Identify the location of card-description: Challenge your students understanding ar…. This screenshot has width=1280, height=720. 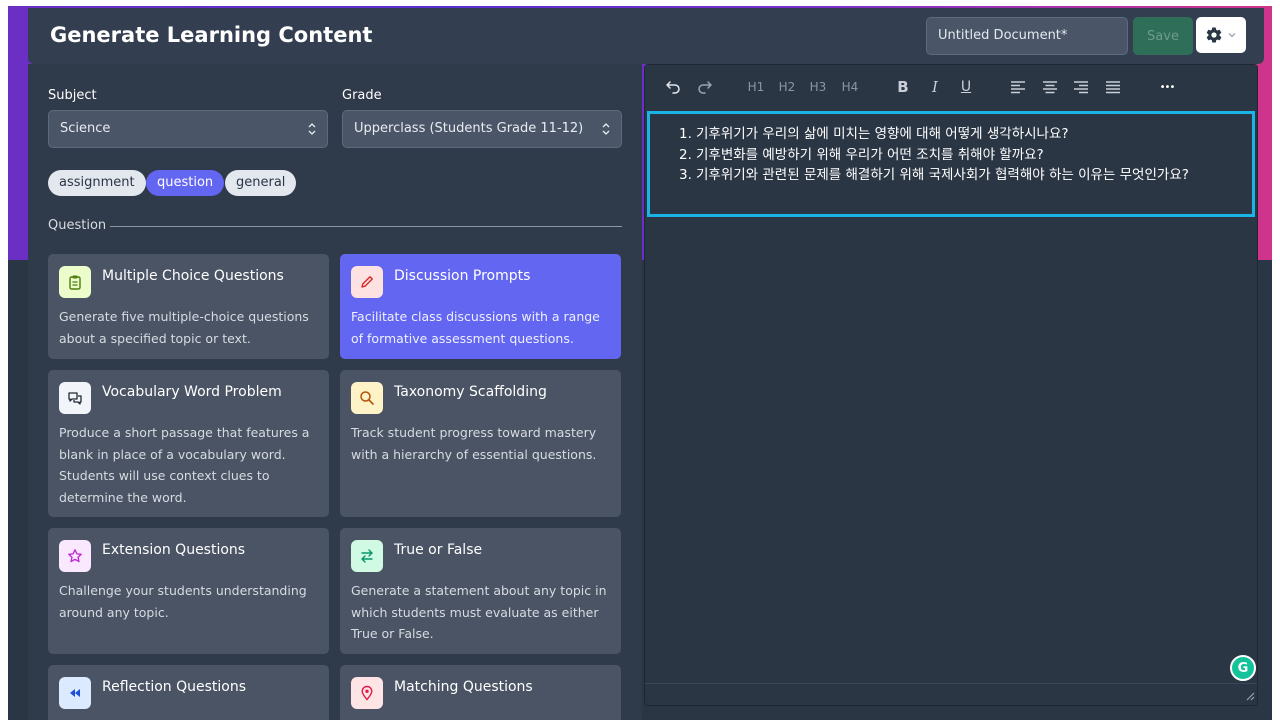
(183, 601).